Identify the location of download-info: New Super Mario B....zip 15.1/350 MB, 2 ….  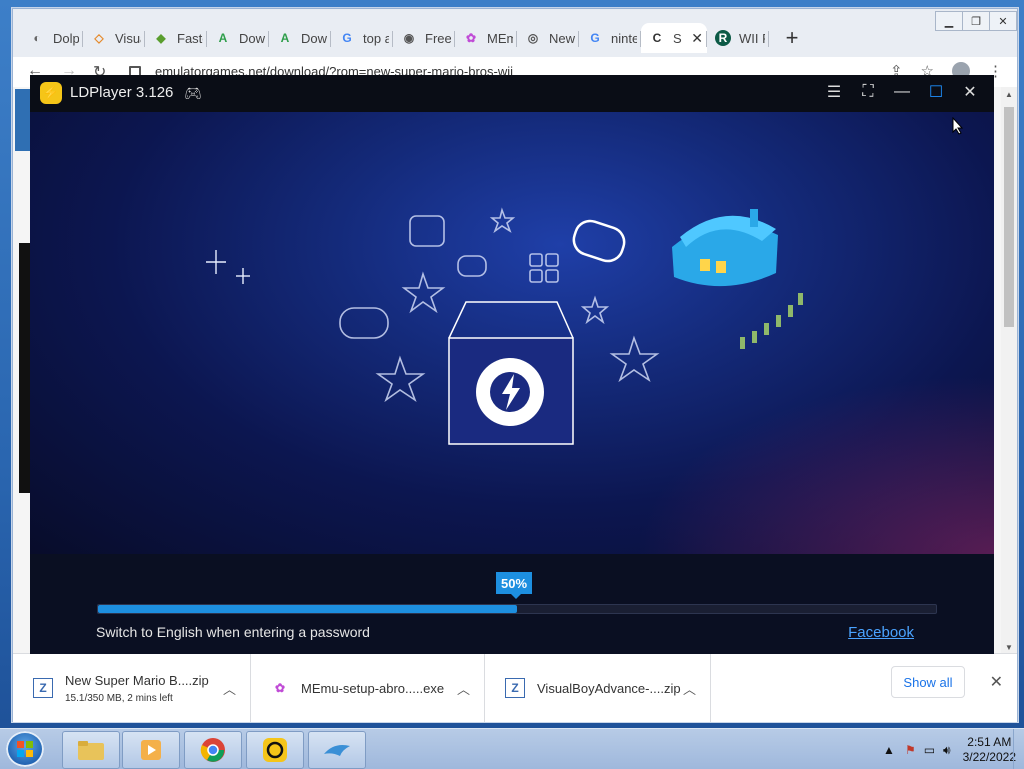
(137, 688).